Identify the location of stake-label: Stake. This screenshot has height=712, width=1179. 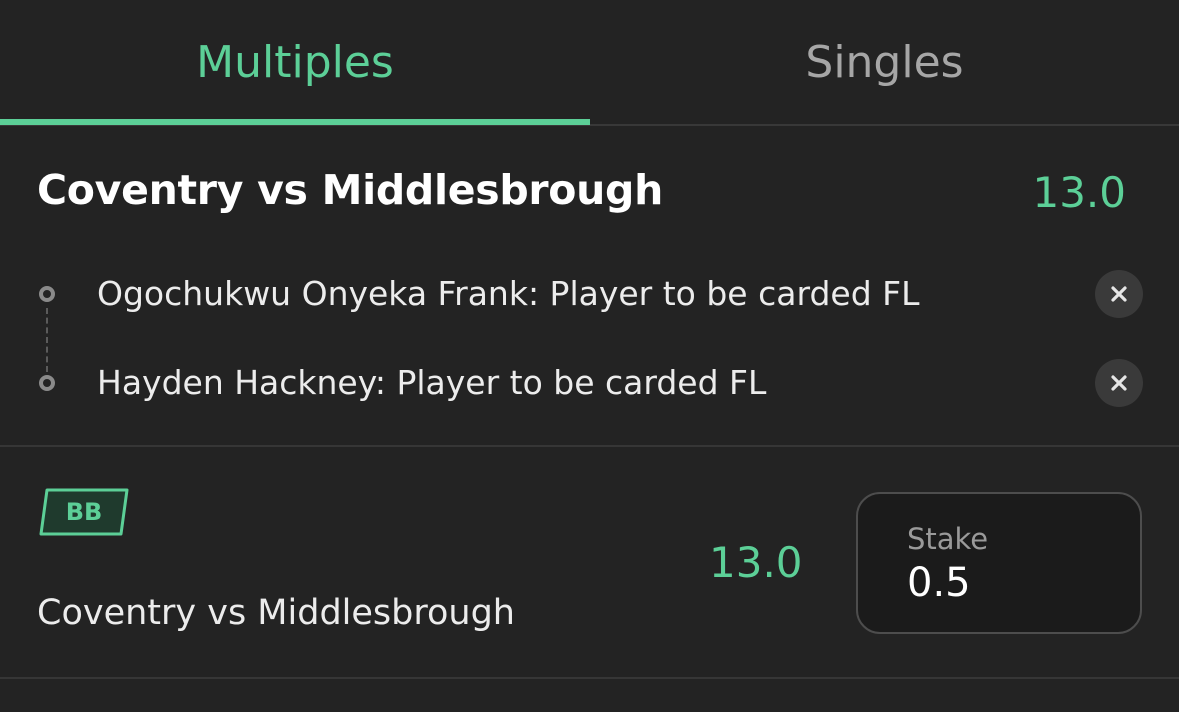
(948, 539).